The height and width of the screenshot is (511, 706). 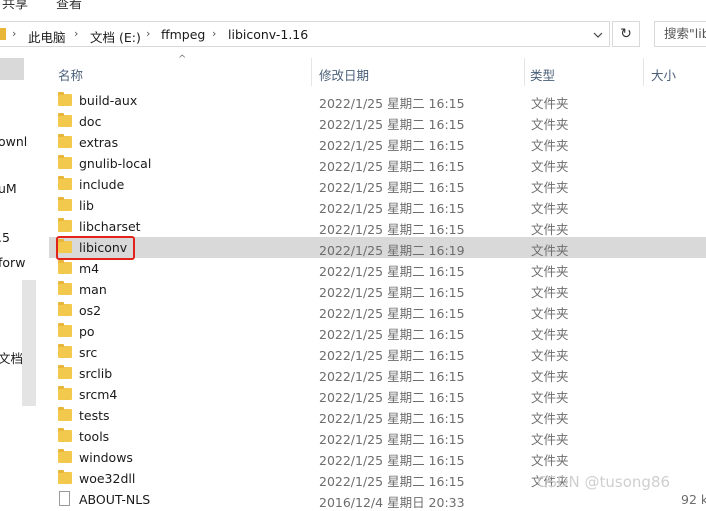 I want to click on chevron-down-icon, so click(x=598, y=35).